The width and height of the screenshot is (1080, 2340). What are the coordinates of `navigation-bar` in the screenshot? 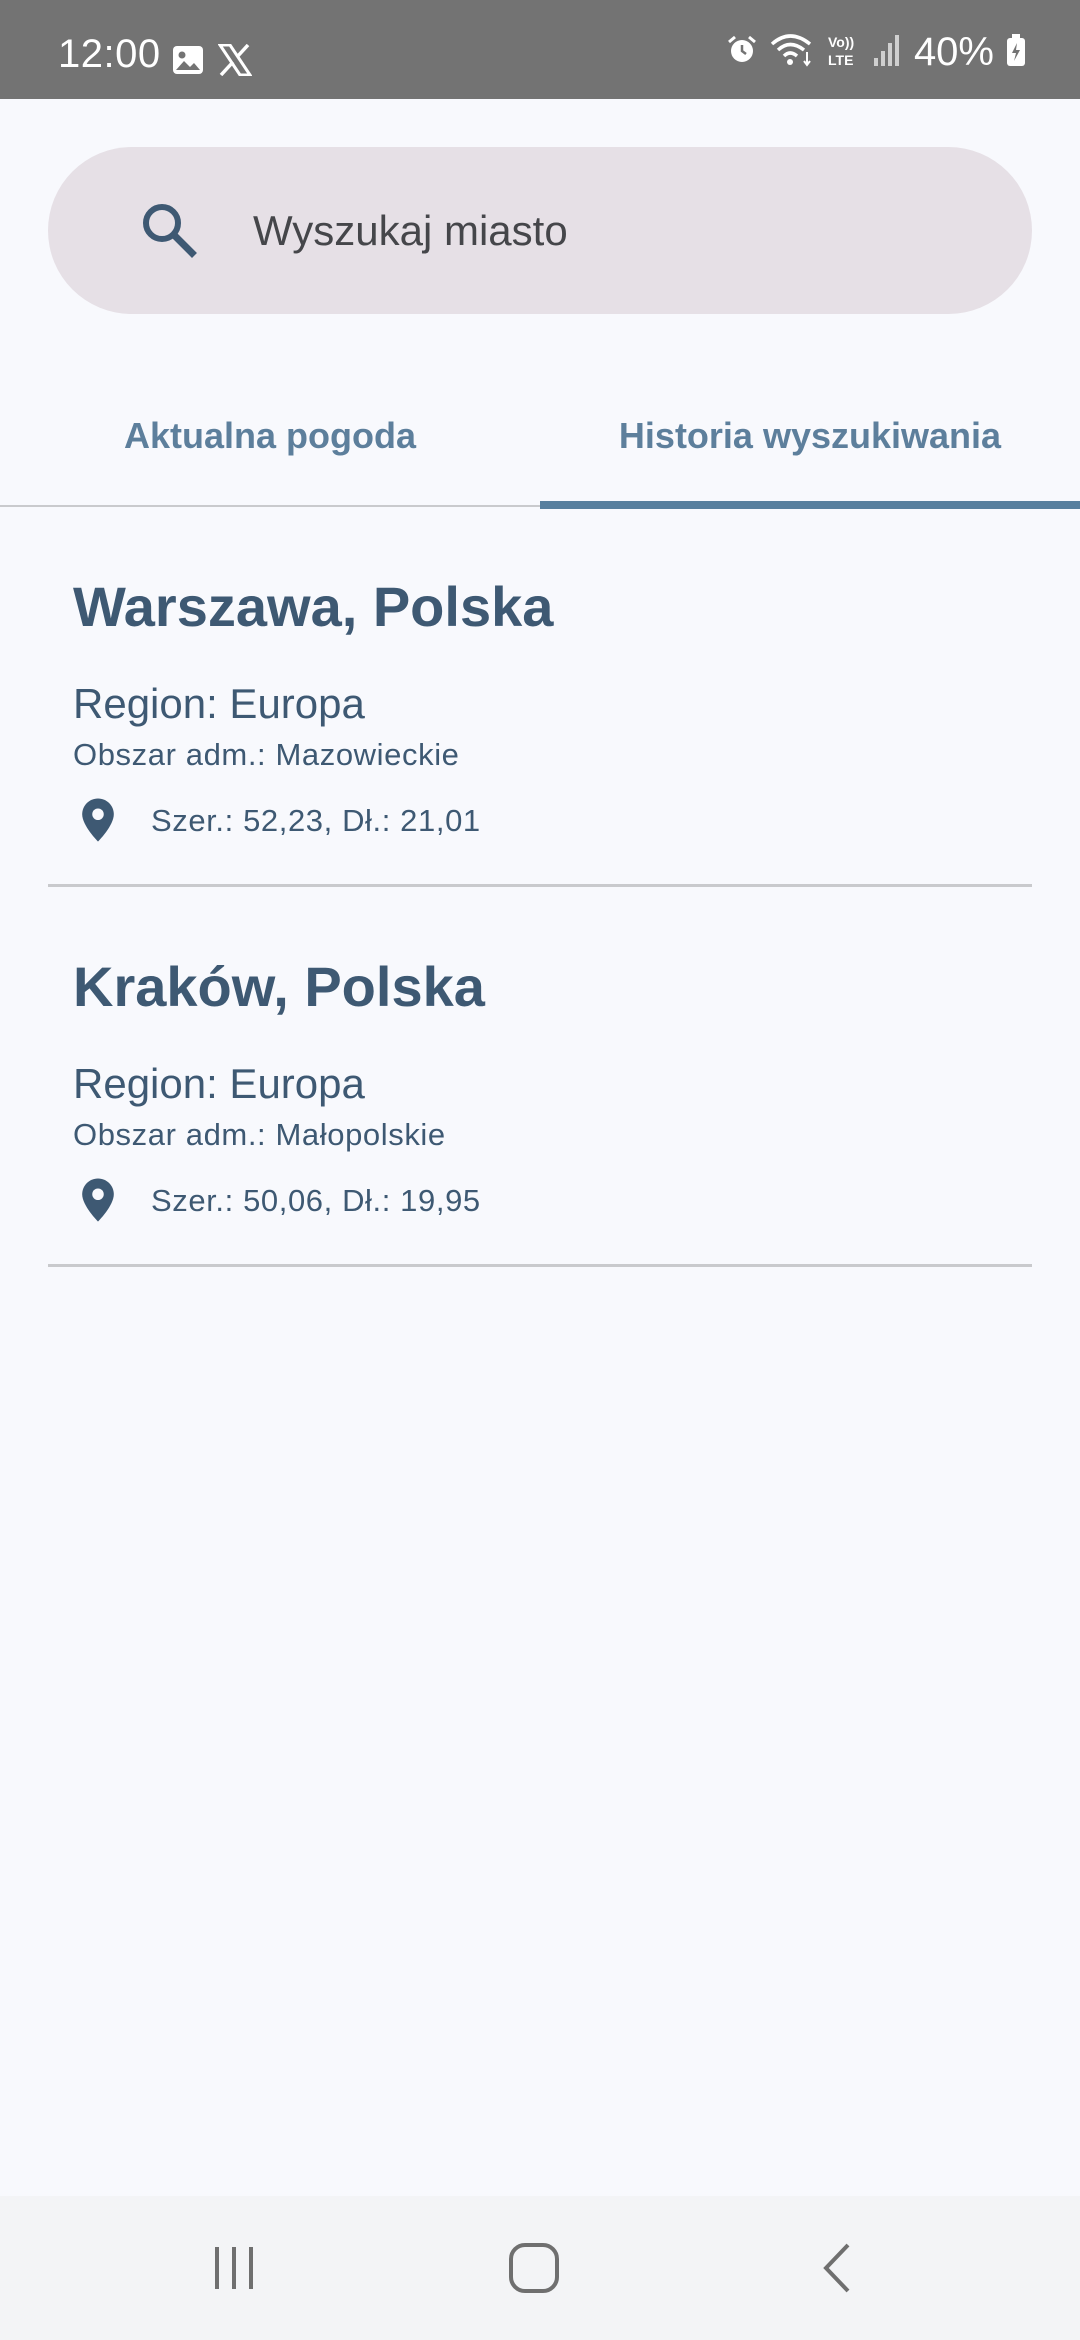 It's located at (540, 2268).